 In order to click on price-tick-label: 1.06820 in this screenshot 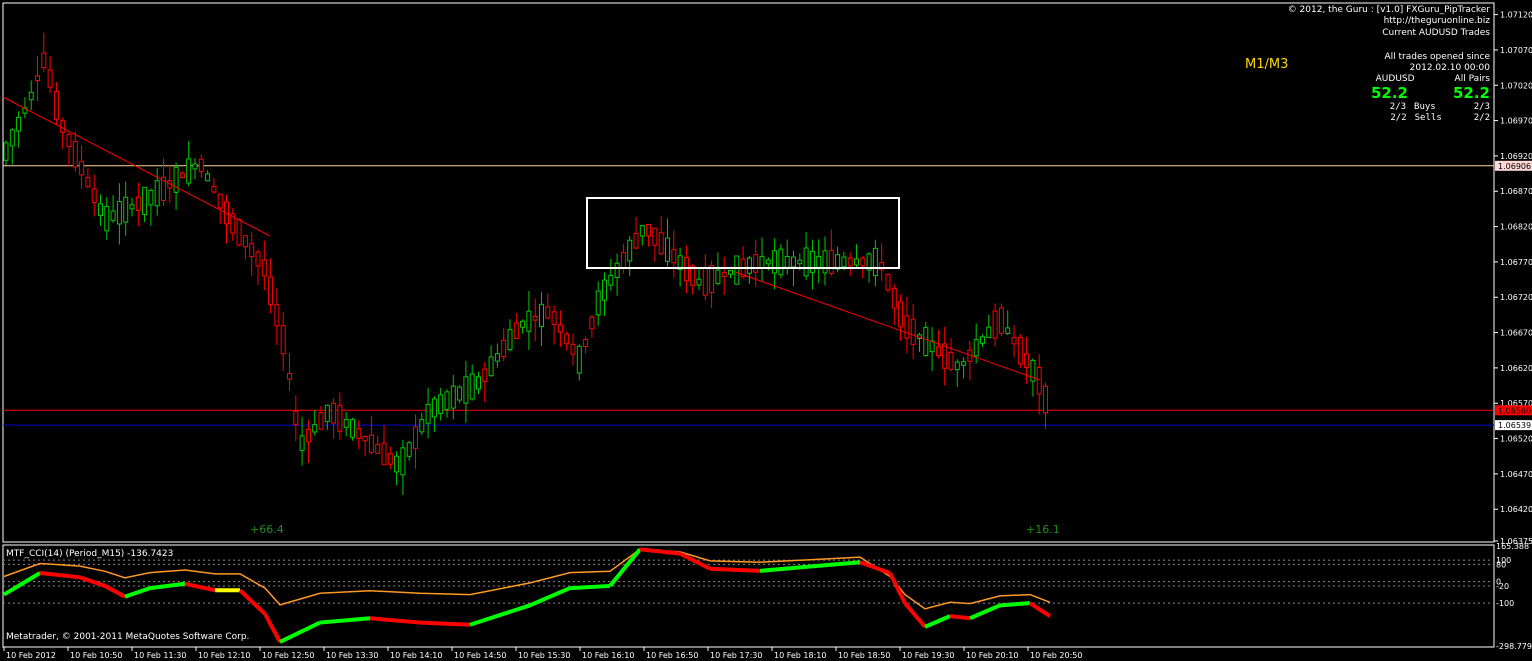, I will do `click(1516, 227)`.